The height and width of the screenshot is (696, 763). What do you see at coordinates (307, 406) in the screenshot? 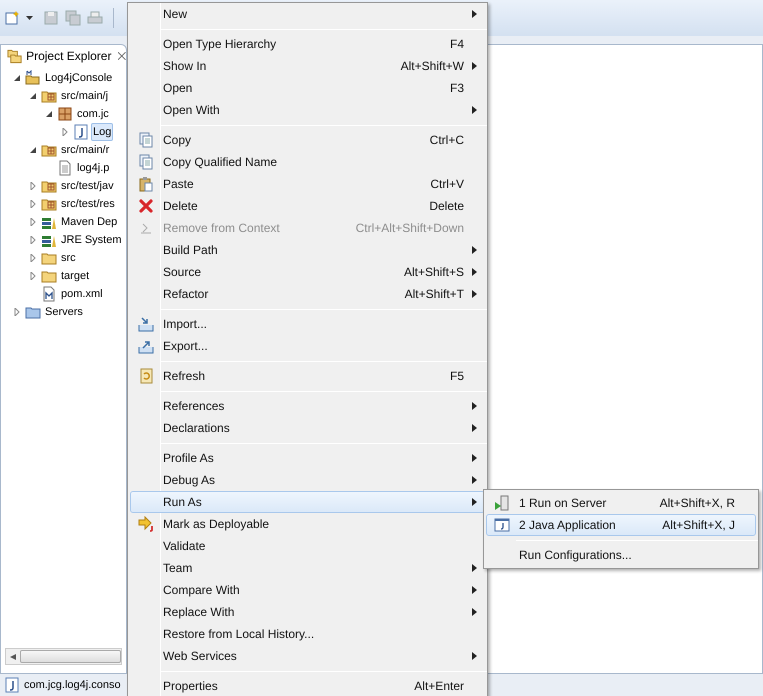
I see `menu-item: References` at bounding box center [307, 406].